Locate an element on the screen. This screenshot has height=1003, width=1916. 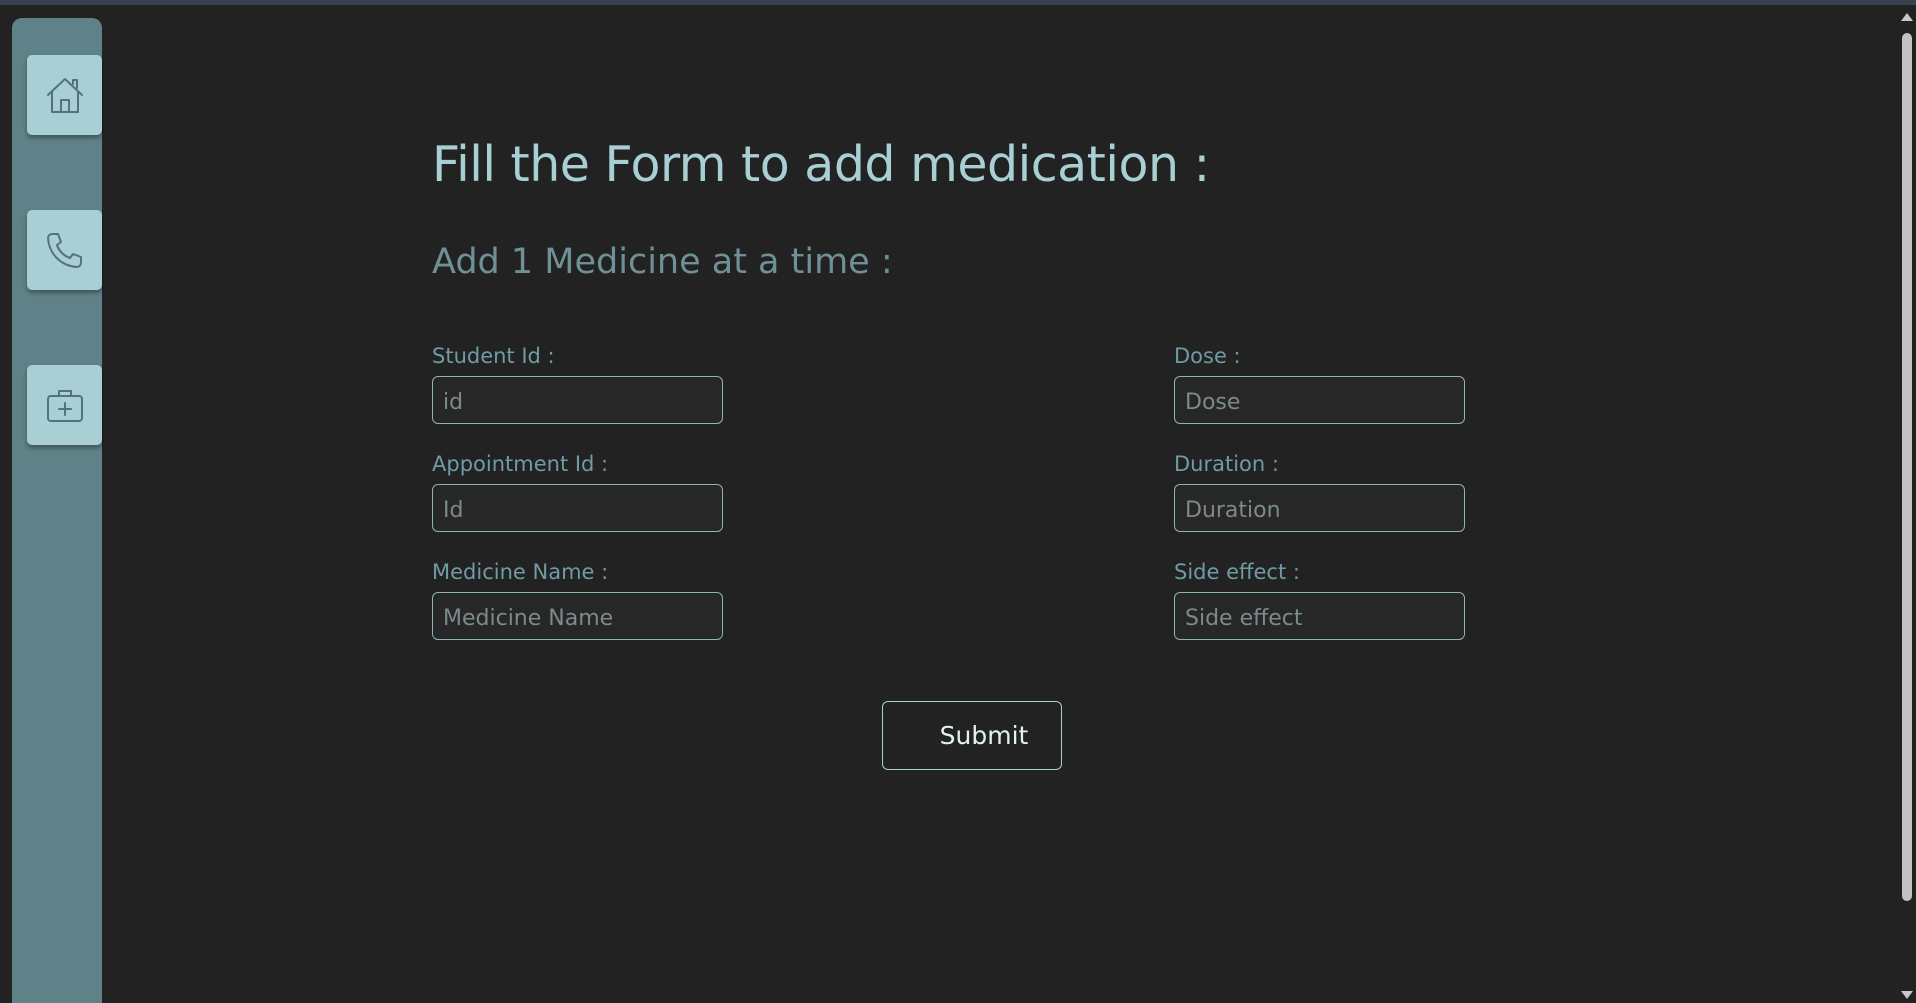
student-id-label: Student Id : is located at coordinates (493, 356).